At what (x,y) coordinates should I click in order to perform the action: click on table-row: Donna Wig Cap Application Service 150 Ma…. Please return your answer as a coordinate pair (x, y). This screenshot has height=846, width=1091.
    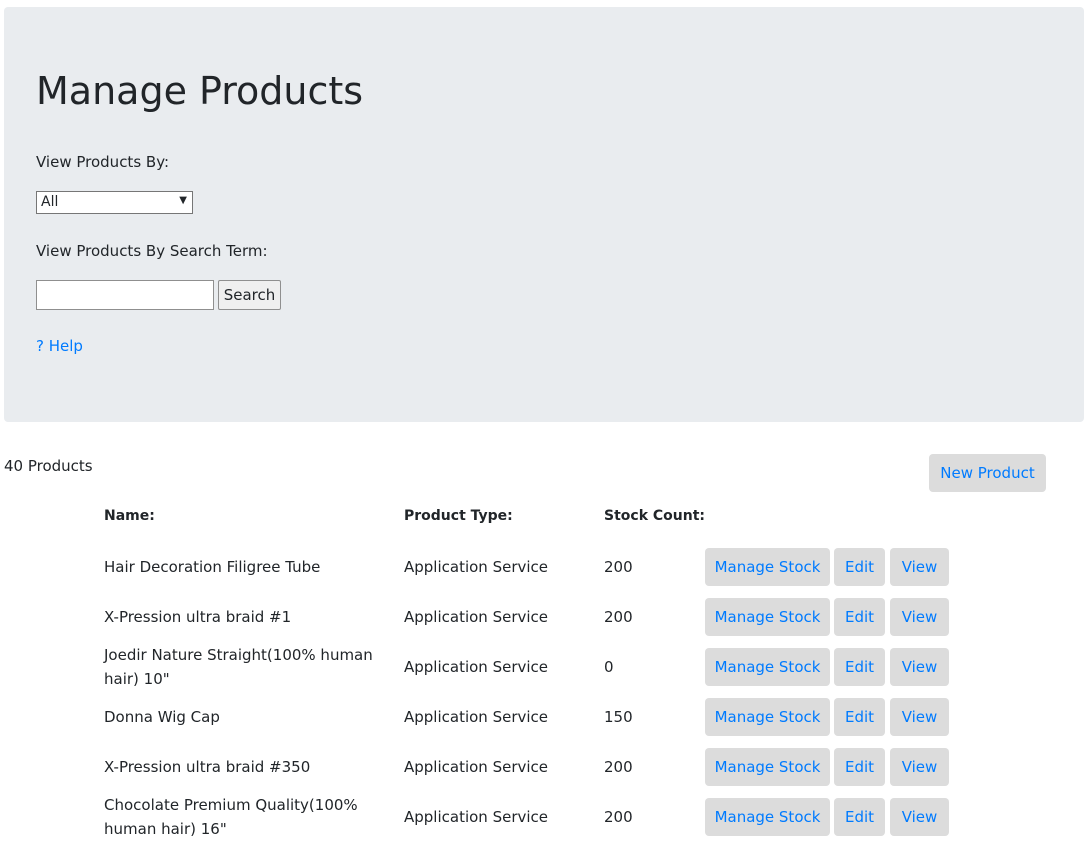
    Looking at the image, I should click on (545, 717).